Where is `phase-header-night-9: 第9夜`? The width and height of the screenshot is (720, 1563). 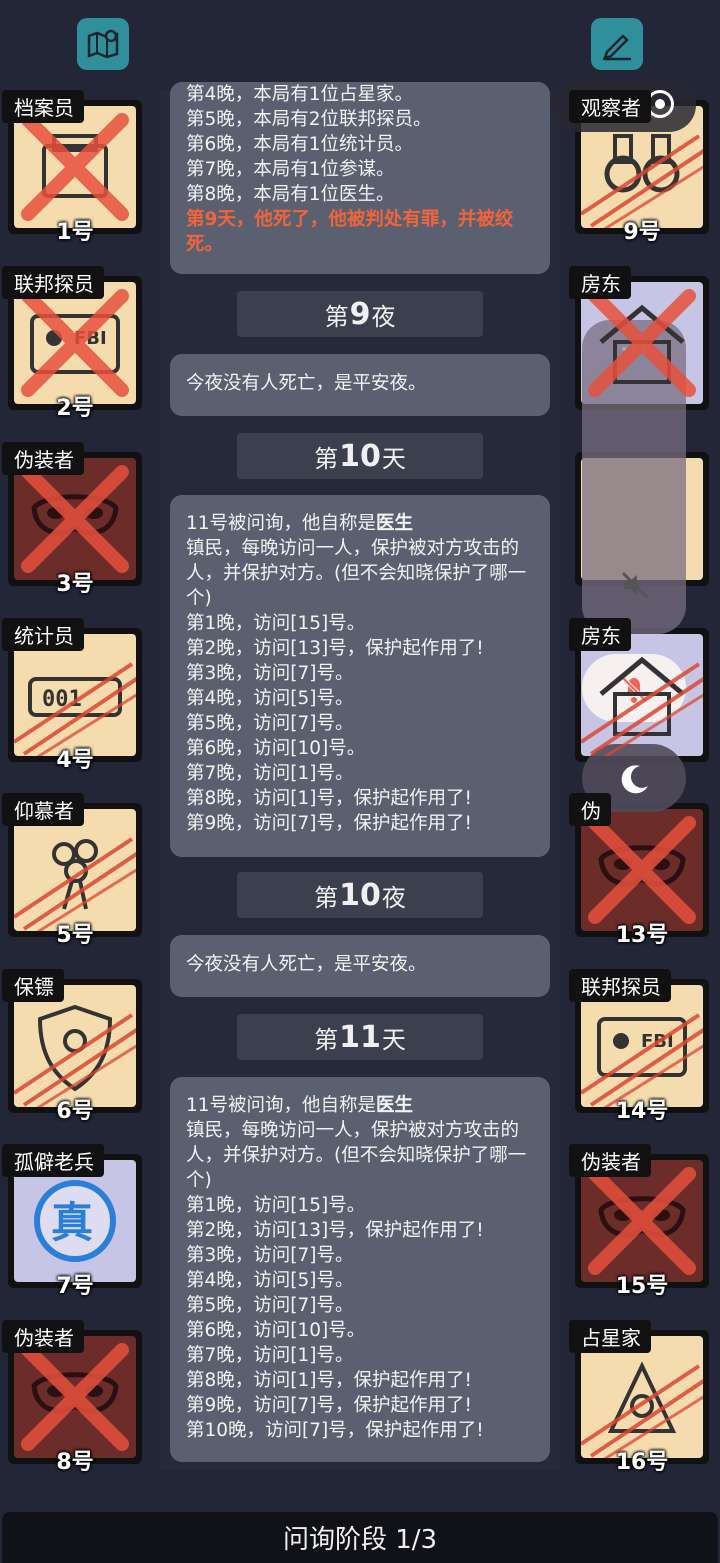
phase-header-night-9: 第9夜 is located at coordinates (360, 314).